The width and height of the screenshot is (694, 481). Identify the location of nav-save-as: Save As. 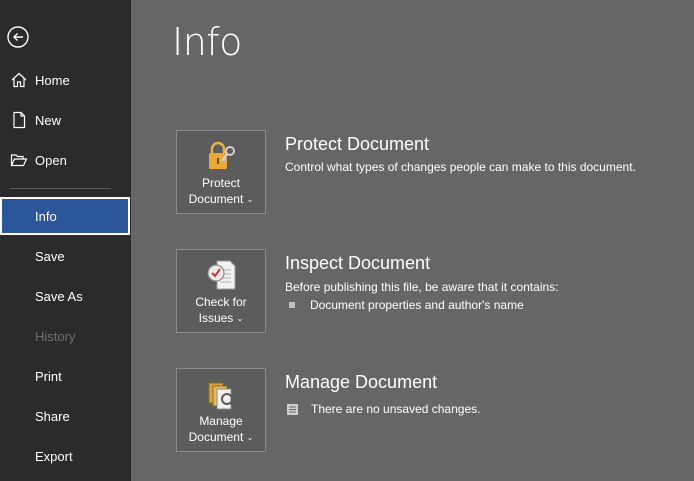
(65, 296).